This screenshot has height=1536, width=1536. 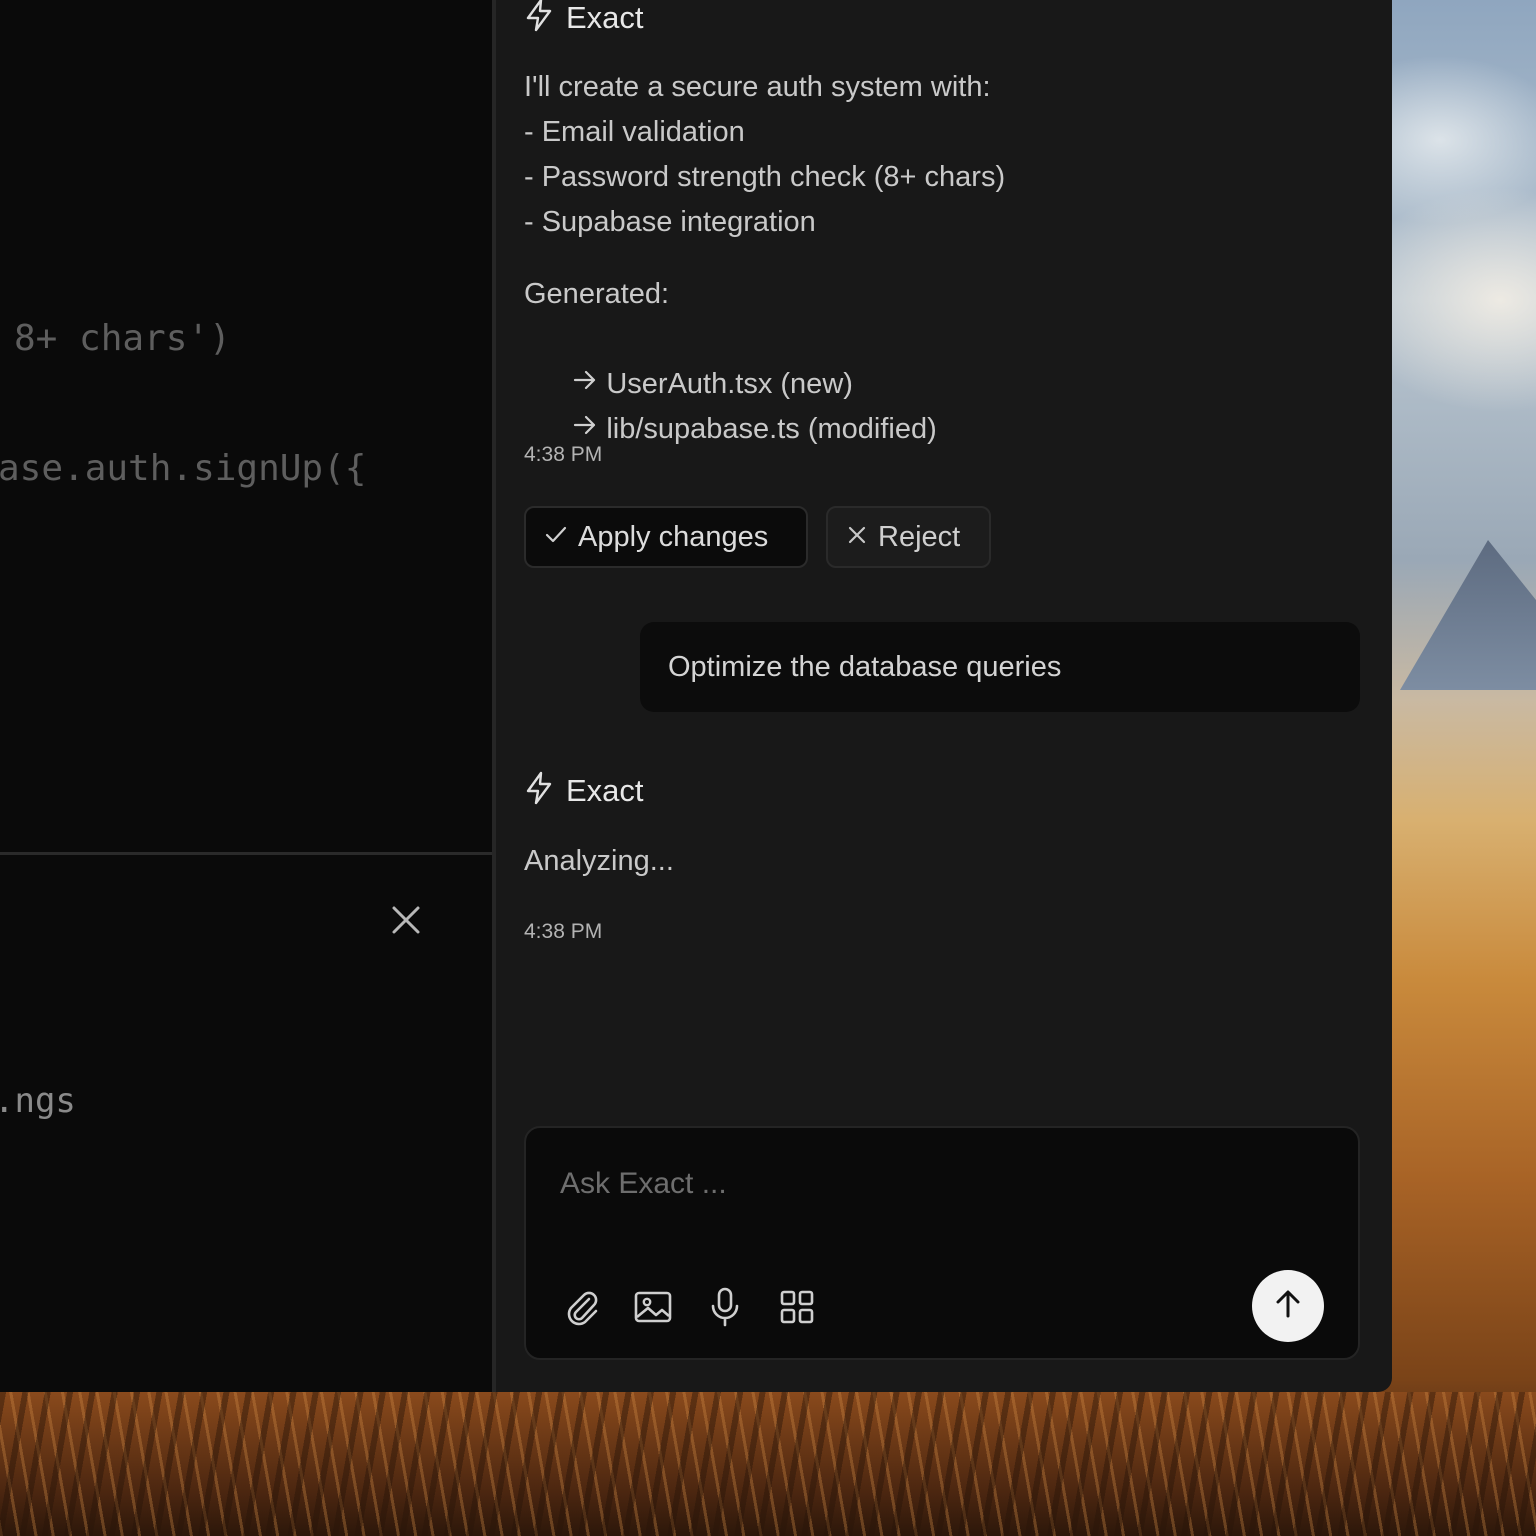 I want to click on grid-icon, so click(x=797, y=1307).